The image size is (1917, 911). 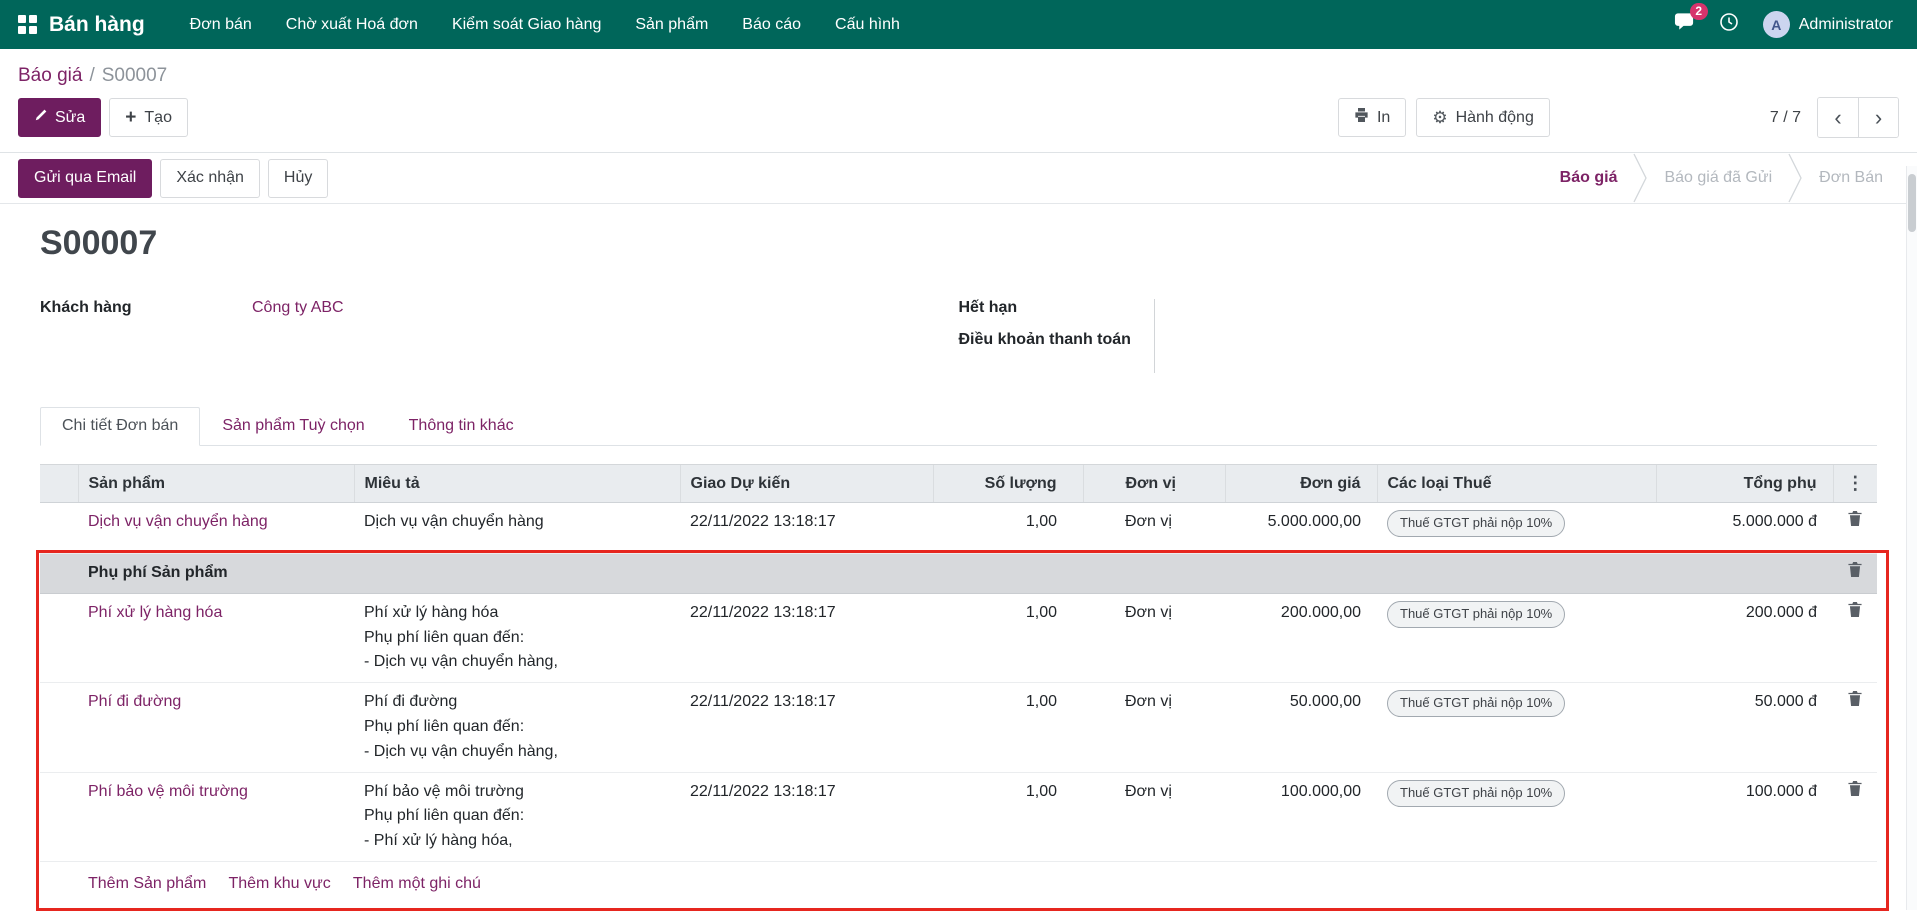 I want to click on optional-columns-toggle-icon: ⋮, so click(x=1856, y=483).